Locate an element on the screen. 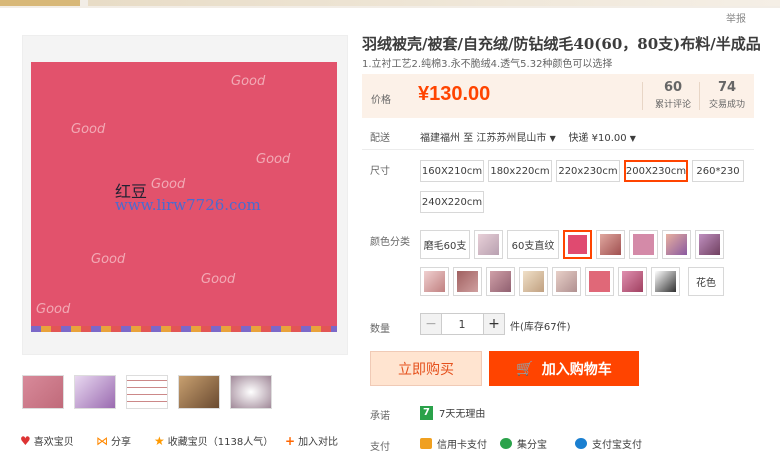 Image resolution: width=780 pixels, height=458 pixels. buy-now-button: 立即购买 is located at coordinates (426, 368).